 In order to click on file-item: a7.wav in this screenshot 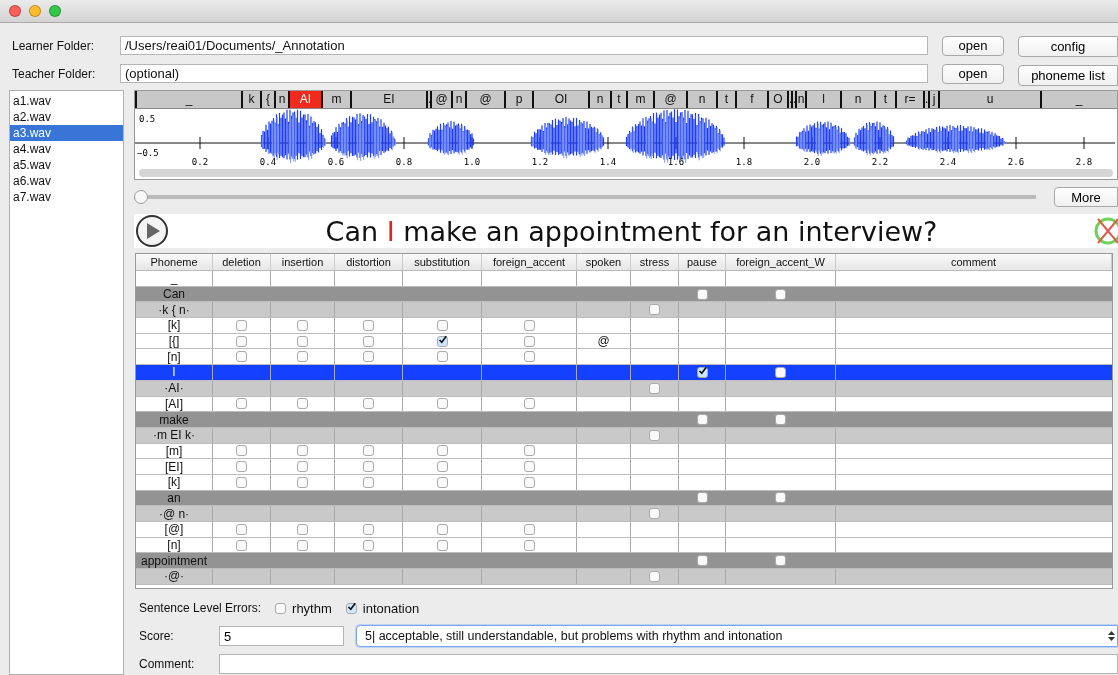, I will do `click(66, 197)`.